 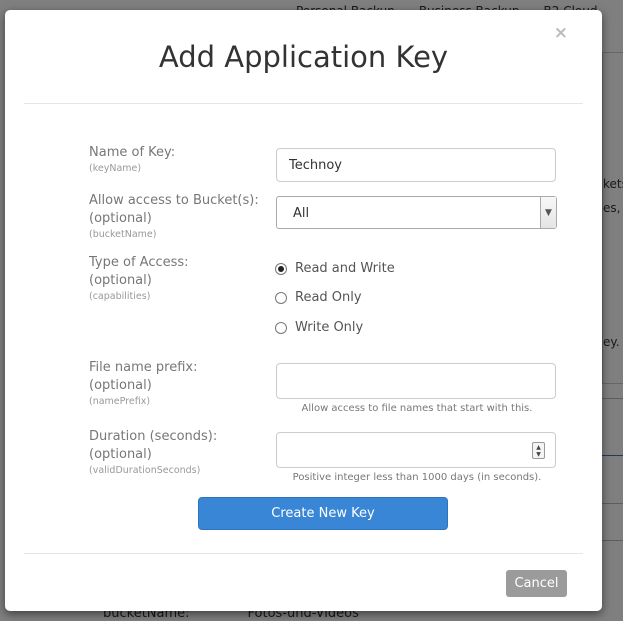 I want to click on chevron-down-icon: ▼, so click(x=548, y=212).